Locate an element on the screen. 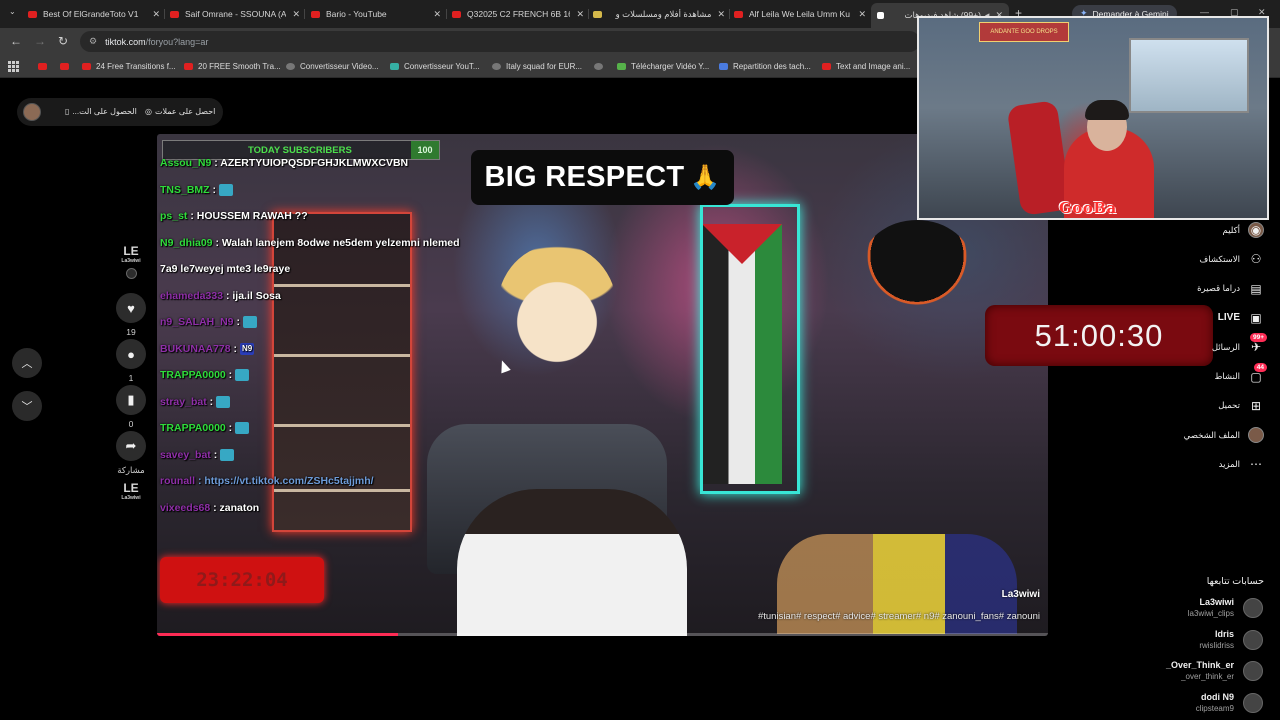 The width and height of the screenshot is (1280, 720). sidebar-item-profile: الملف الشخصي is located at coordinates (1224, 435).